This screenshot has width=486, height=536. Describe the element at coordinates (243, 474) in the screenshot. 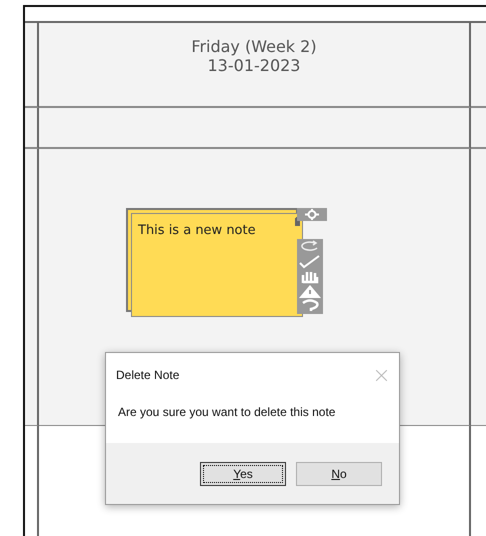

I see `dialog-button: Yes` at that location.